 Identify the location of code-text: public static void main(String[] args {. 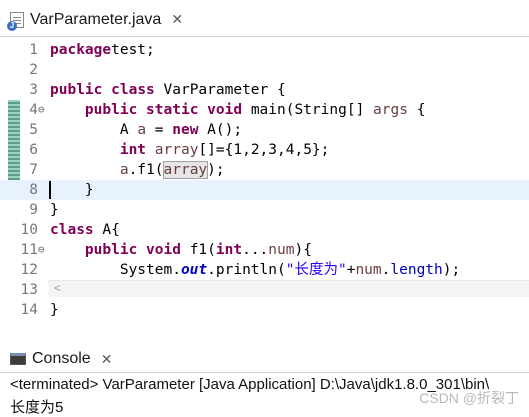
(238, 110).